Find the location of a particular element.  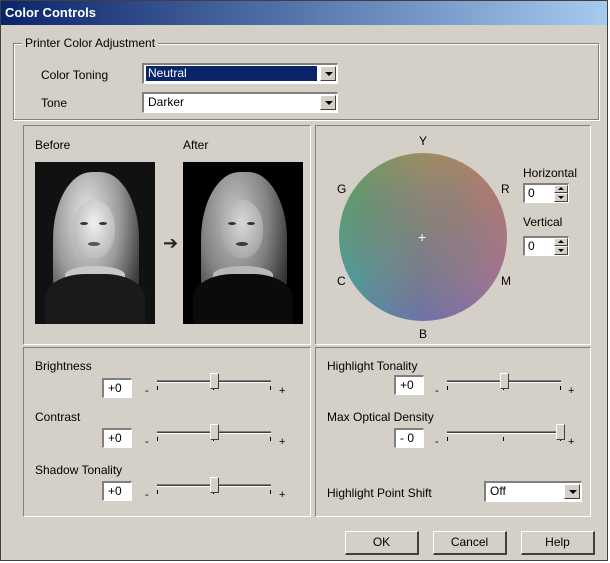

brightness-slider is located at coordinates (214, 383).